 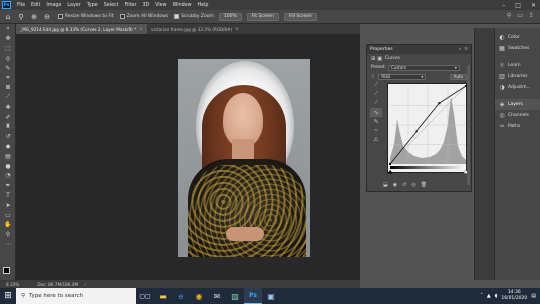 I want to click on task-view-icon: ▢▢, so click(x=145, y=296).